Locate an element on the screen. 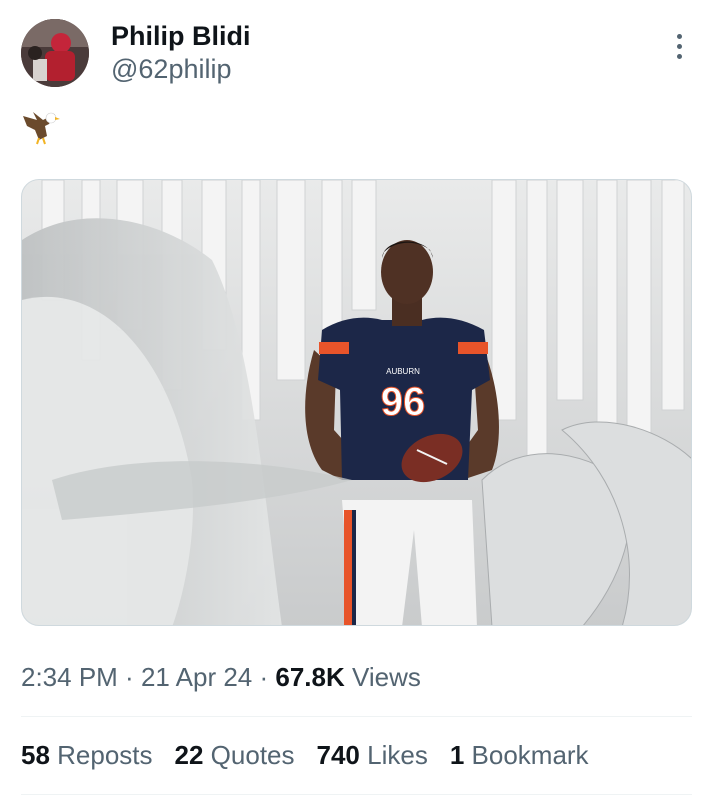 This screenshot has width=713, height=800. avatar-image is located at coordinates (55, 53).